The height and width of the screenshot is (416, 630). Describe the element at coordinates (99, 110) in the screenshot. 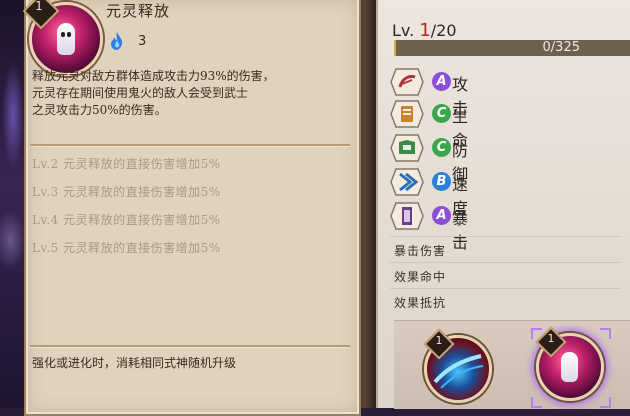

I see `description-line: 之灵攻击力50%的伤害。` at that location.